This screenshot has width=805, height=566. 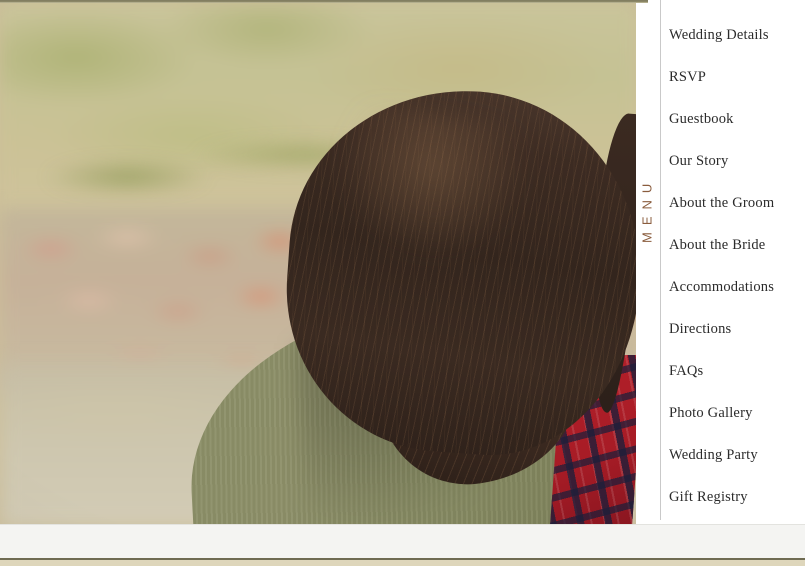 I want to click on menu-vertical-label: MENU, so click(x=647, y=210).